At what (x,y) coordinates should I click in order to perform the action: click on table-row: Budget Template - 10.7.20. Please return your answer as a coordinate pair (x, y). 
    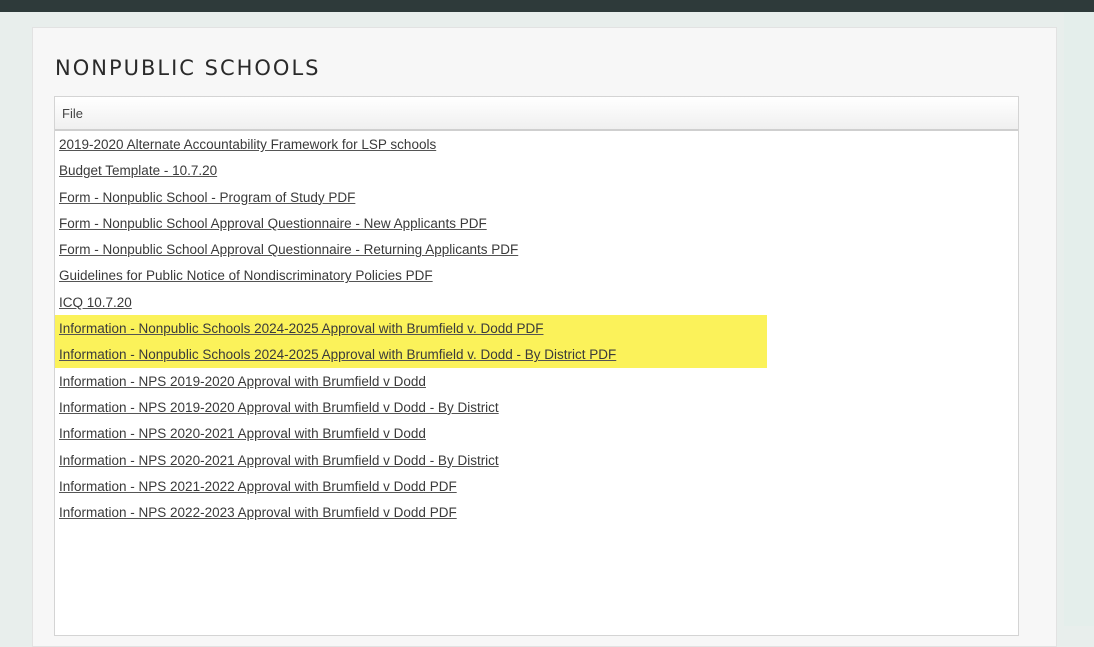
    Looking at the image, I should click on (536, 170).